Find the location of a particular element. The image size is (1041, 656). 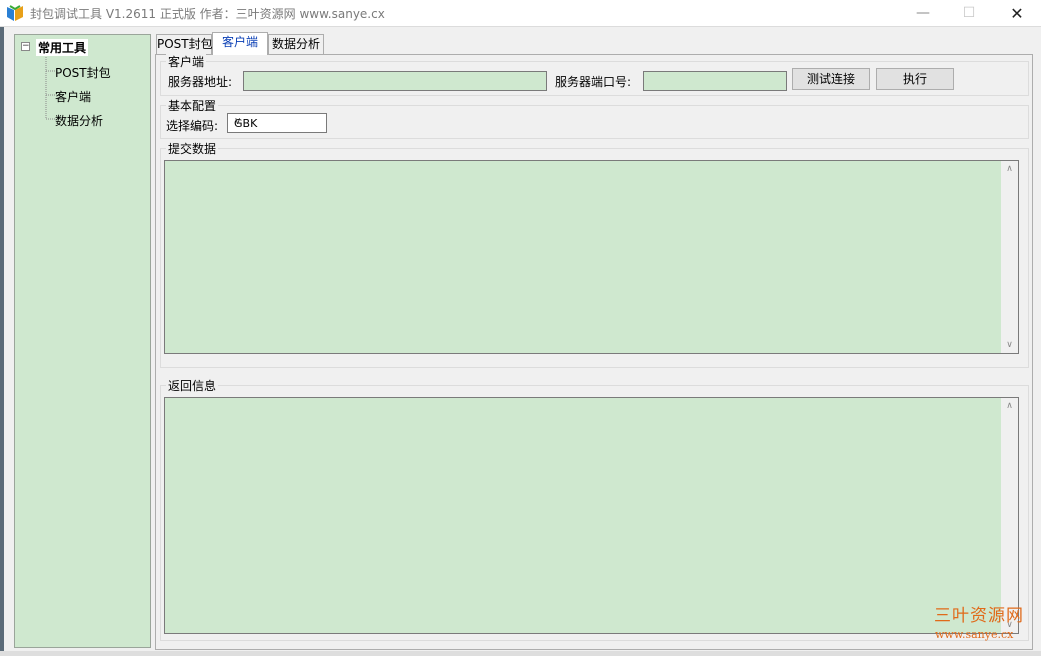

encoding-label: 选择编码: is located at coordinates (192, 126).